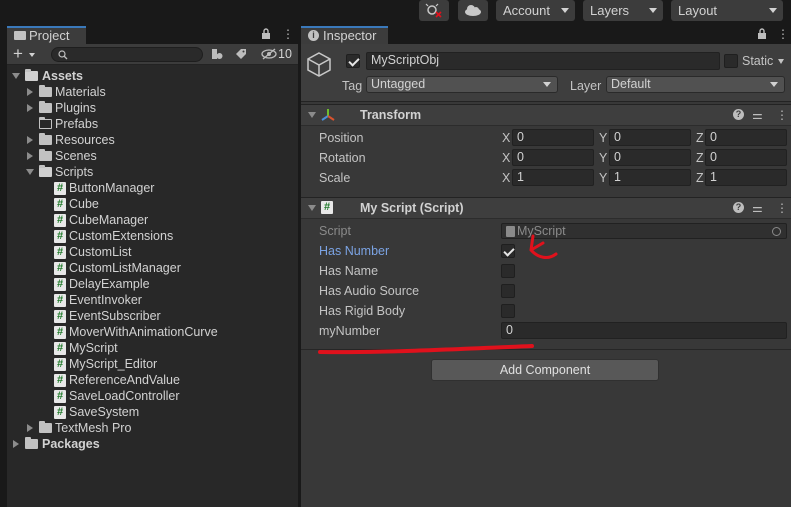 The width and height of the screenshot is (791, 507). I want to click on layout-dropdown: Layout, so click(727, 10).